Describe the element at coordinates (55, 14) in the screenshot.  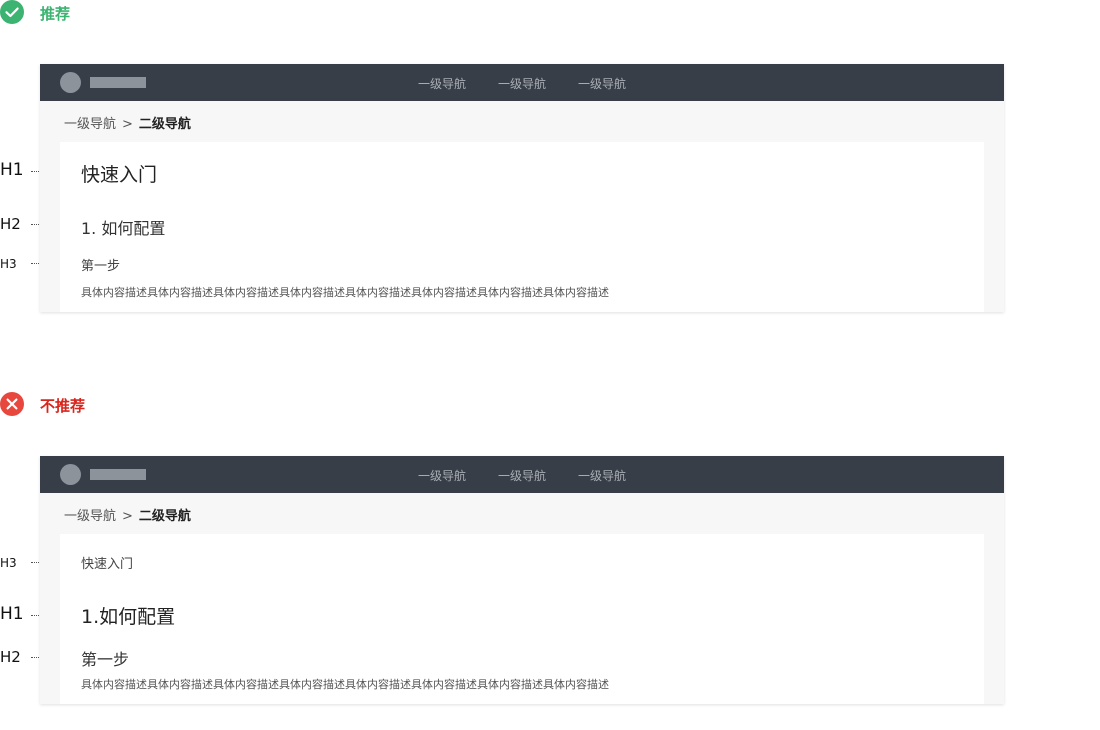
I see `recommended-label: 推荐` at that location.